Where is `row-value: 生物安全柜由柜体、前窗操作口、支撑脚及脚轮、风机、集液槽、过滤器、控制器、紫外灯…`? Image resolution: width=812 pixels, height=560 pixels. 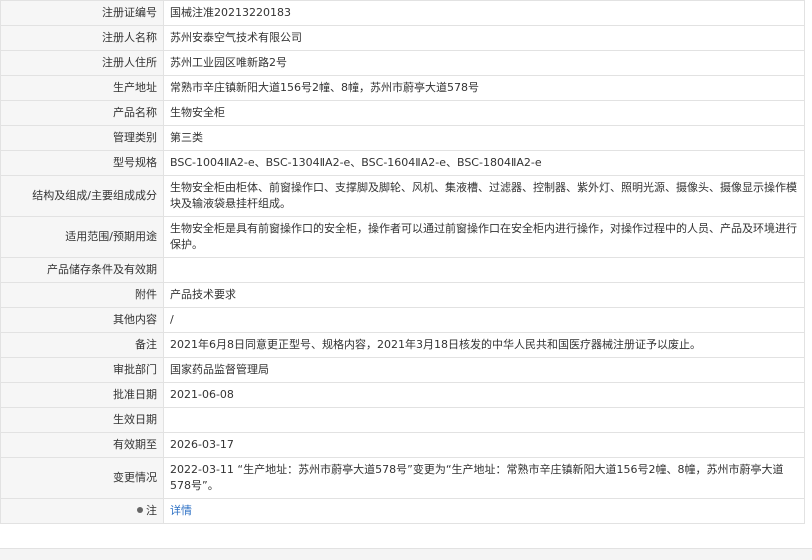 row-value: 生物安全柜由柜体、前窗操作口、支撑脚及脚轮、风机、集液槽、过滤器、控制器、紫外灯… is located at coordinates (484, 196).